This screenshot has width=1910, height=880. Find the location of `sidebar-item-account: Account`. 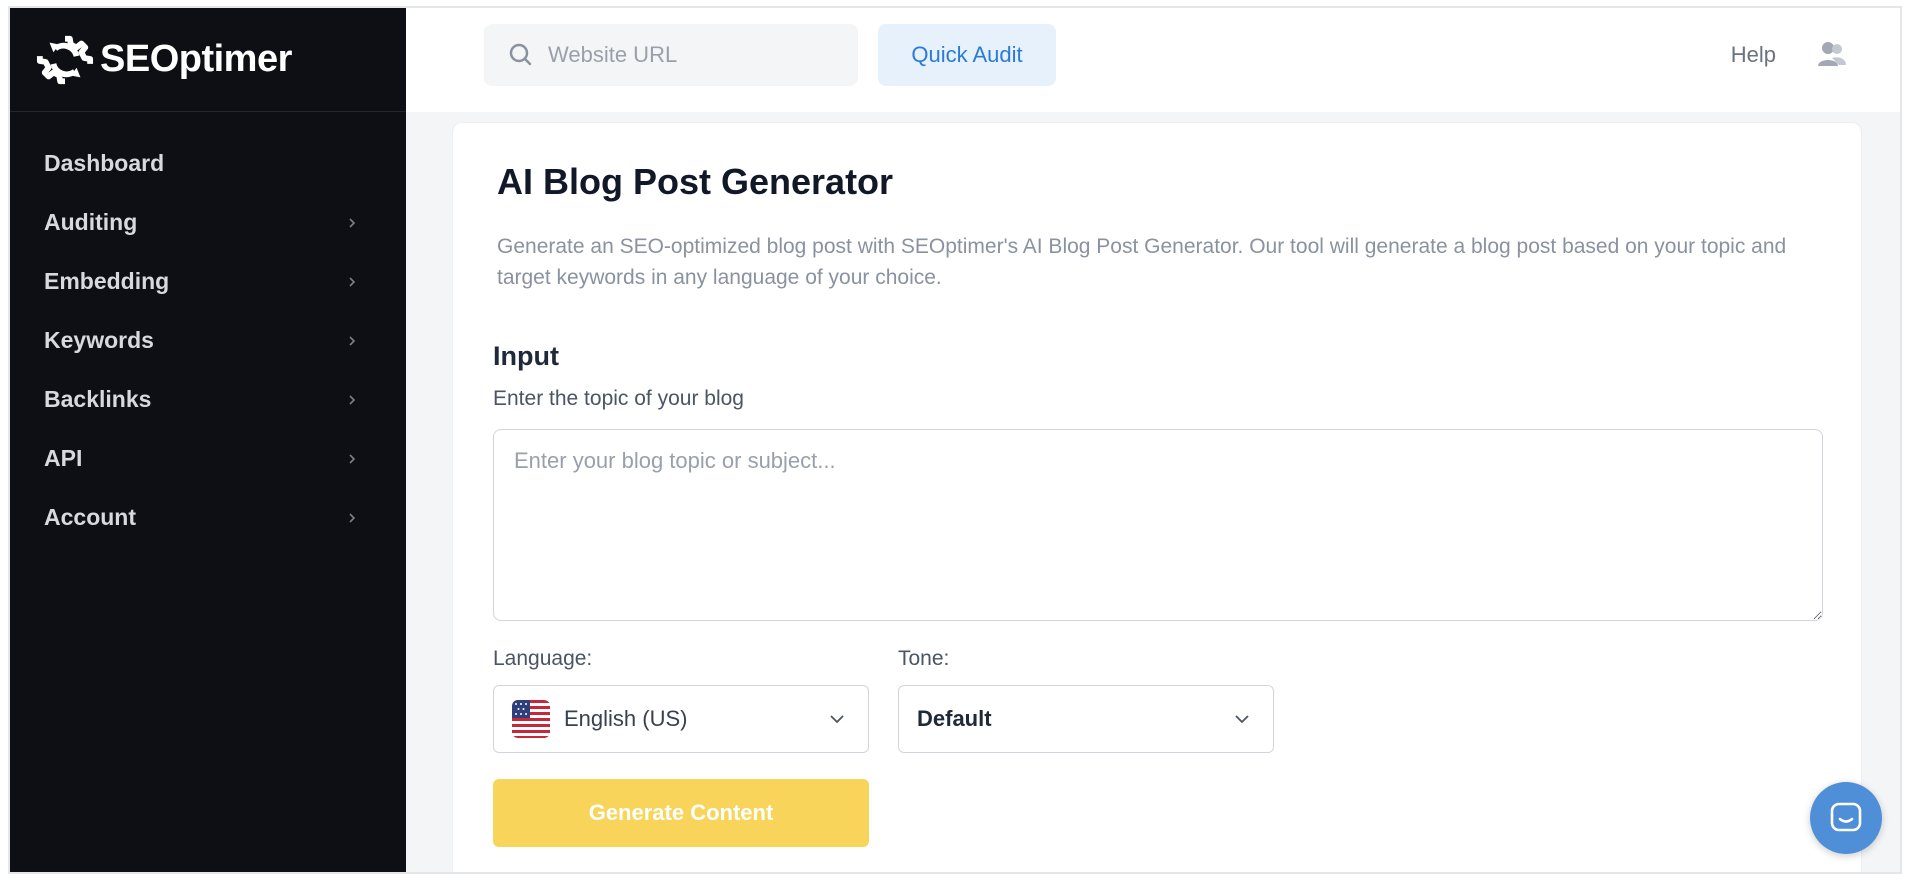

sidebar-item-account: Account is located at coordinates (208, 517).